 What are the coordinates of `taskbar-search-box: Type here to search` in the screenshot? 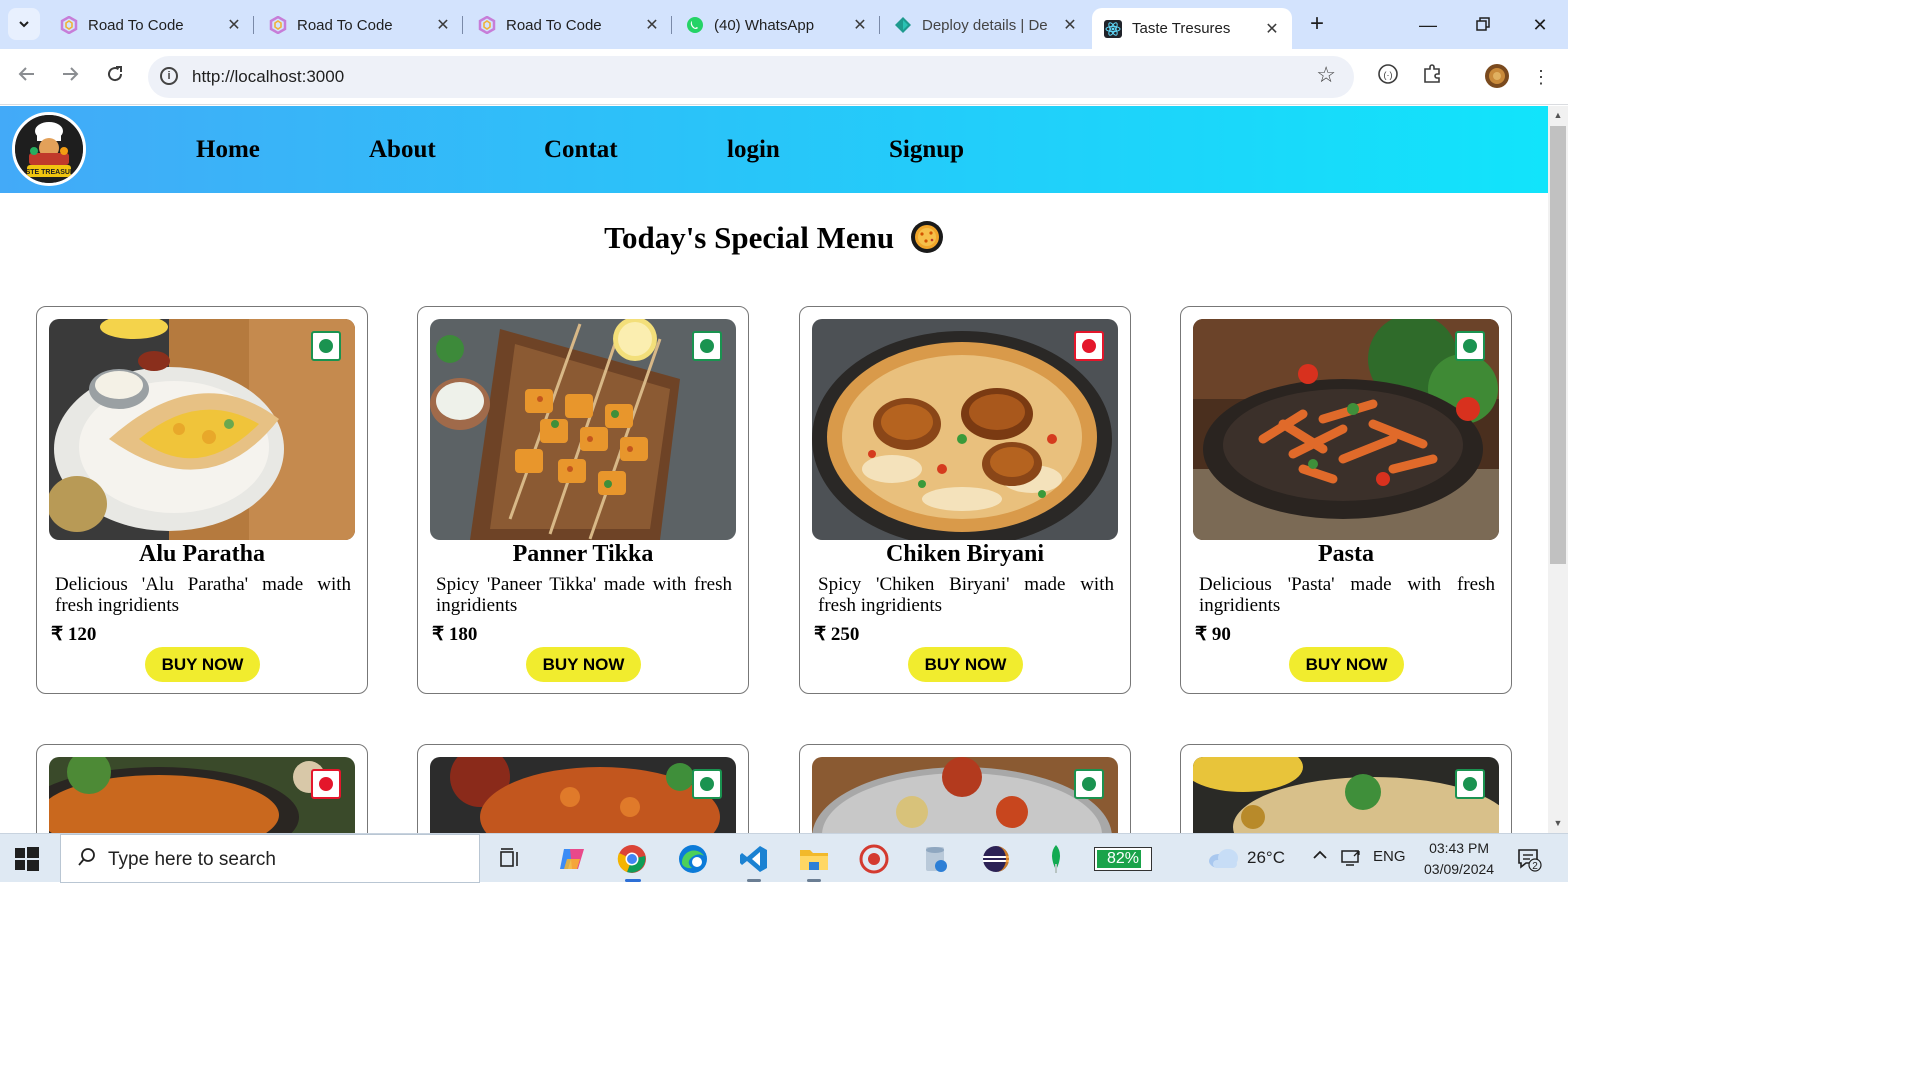 It's located at (270, 858).